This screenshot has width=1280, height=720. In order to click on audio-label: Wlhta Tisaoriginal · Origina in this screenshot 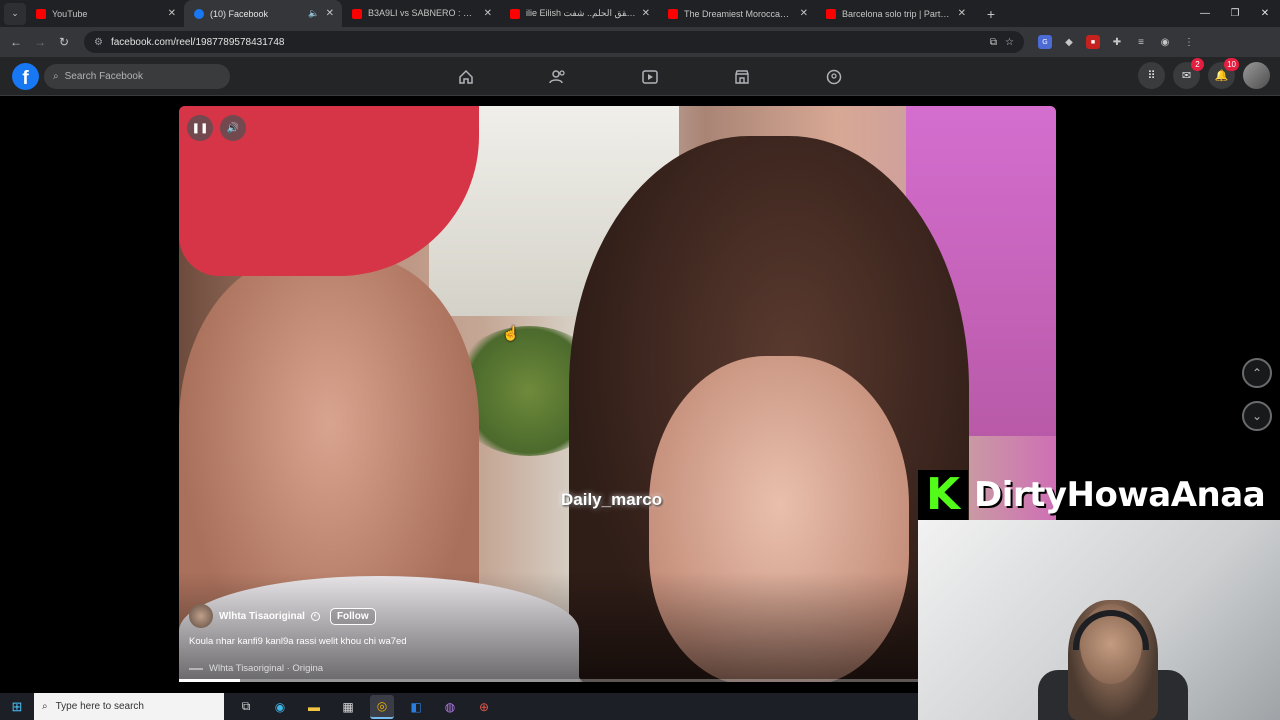, I will do `click(266, 668)`.